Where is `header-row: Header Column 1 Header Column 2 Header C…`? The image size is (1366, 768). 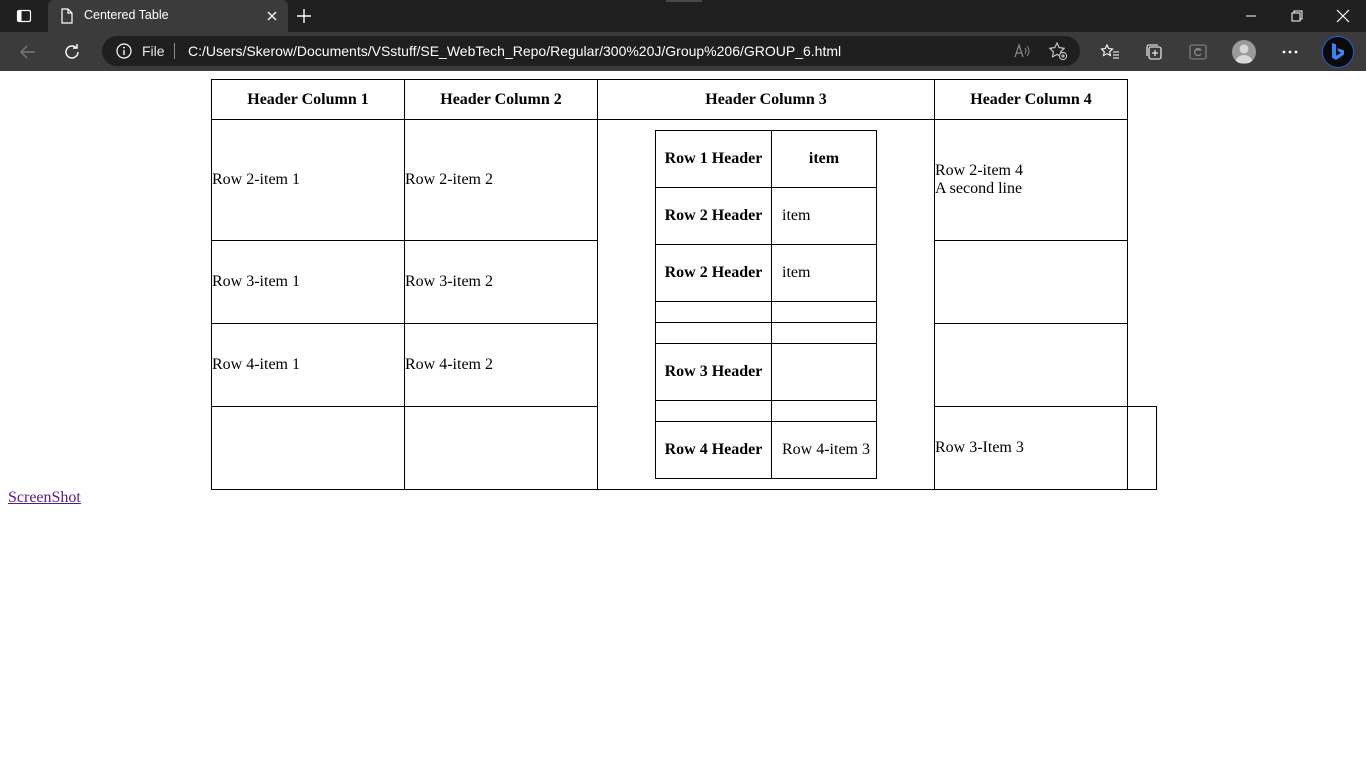
header-row: Header Column 1 Header Column 2 Header C… is located at coordinates (684, 99).